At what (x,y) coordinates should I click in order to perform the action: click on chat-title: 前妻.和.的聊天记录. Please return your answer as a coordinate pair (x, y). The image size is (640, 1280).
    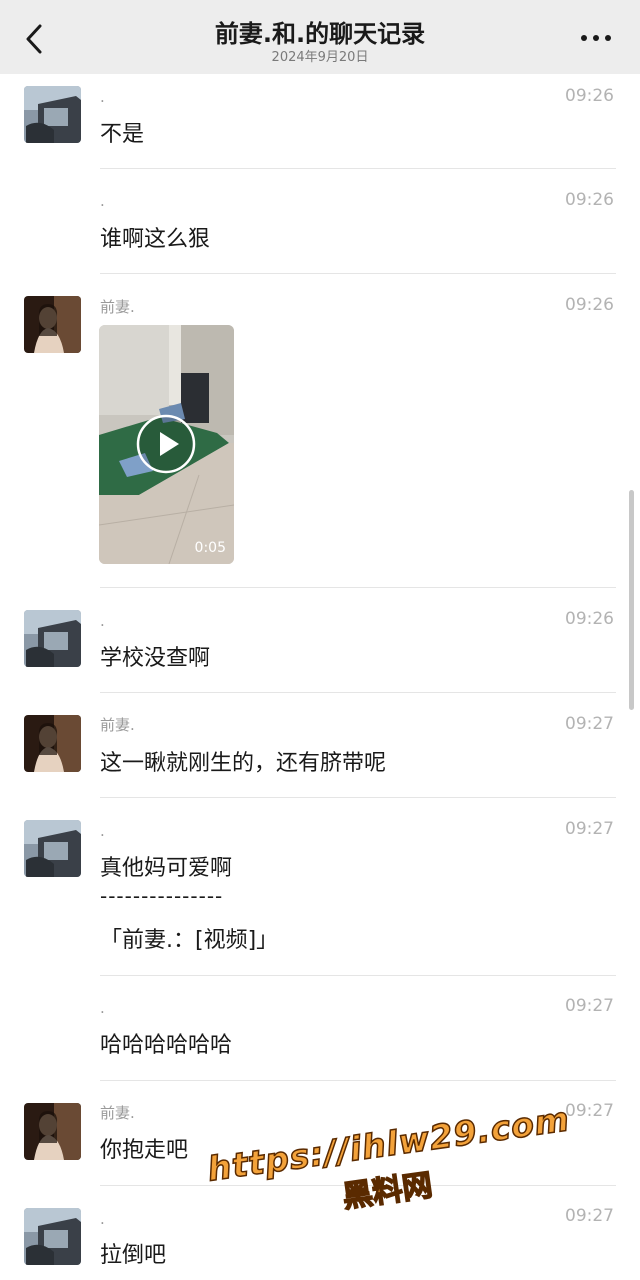
    Looking at the image, I should click on (320, 34).